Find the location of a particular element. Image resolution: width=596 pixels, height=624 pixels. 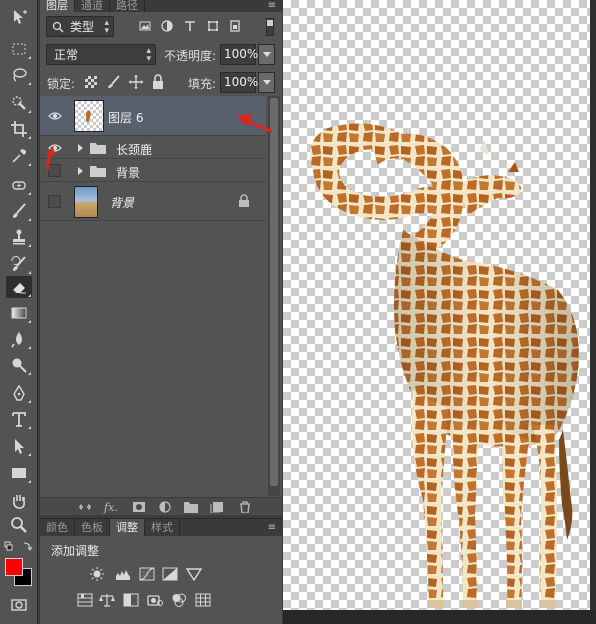

vibrance-icon is located at coordinates (194, 574).